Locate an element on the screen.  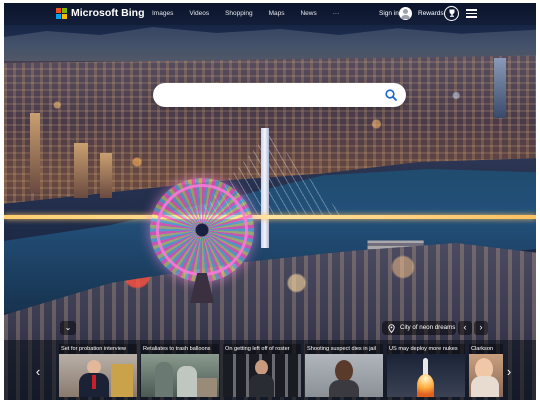
trophy-icon is located at coordinates (451, 13).